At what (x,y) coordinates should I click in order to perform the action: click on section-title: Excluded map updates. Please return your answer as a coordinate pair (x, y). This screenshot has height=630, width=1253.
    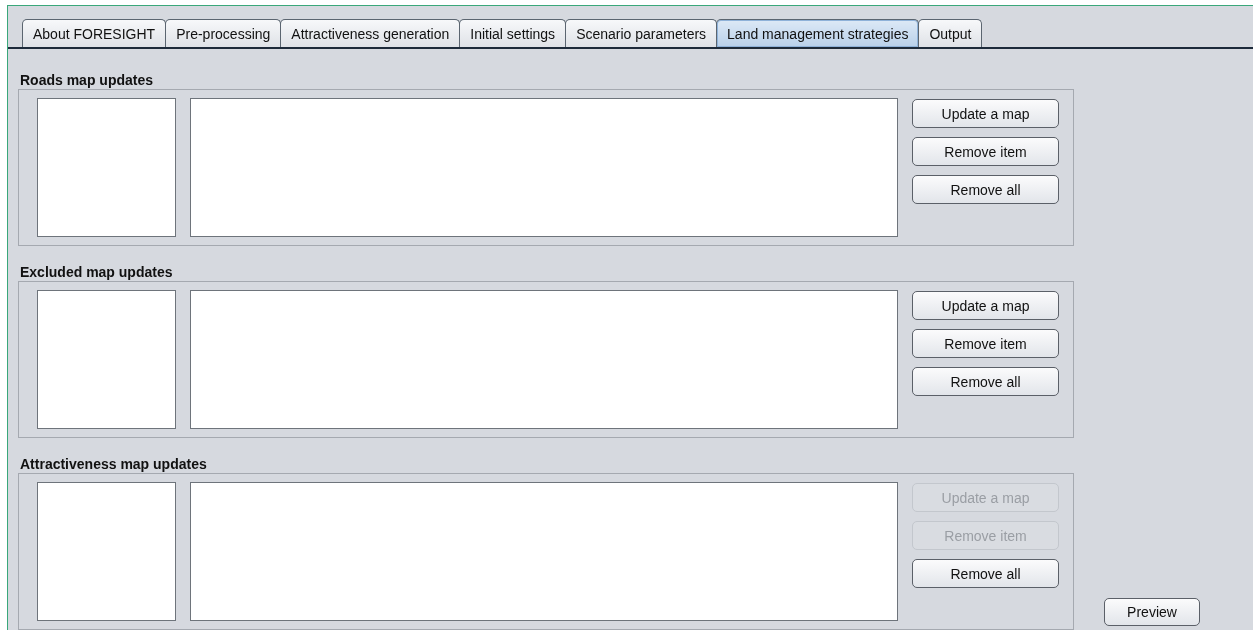
    Looking at the image, I should click on (96, 272).